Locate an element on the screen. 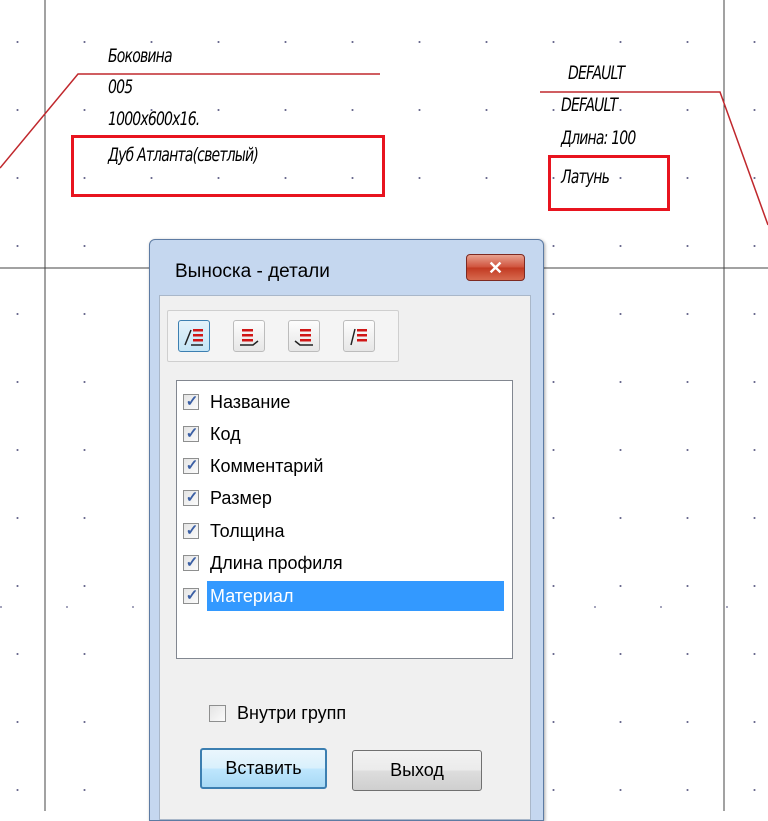 This screenshot has height=821, width=768. dialog-title: Выноска - детали is located at coordinates (252, 271).